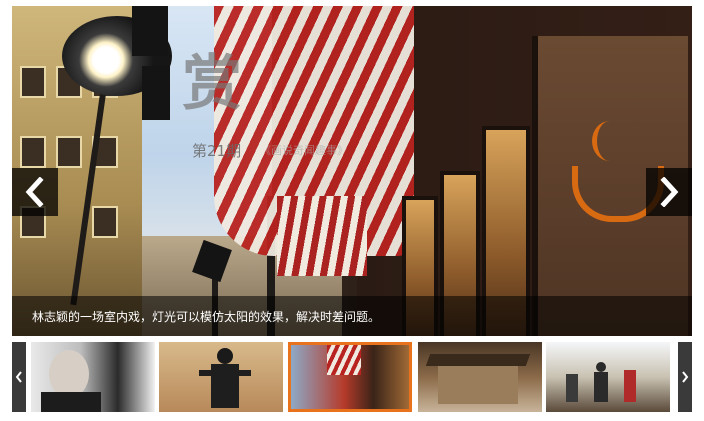  I want to click on caption-bar: 林志颖的一场室内戏，灯光可以模仿太阳的效果，解决时差问题。, so click(352, 316).